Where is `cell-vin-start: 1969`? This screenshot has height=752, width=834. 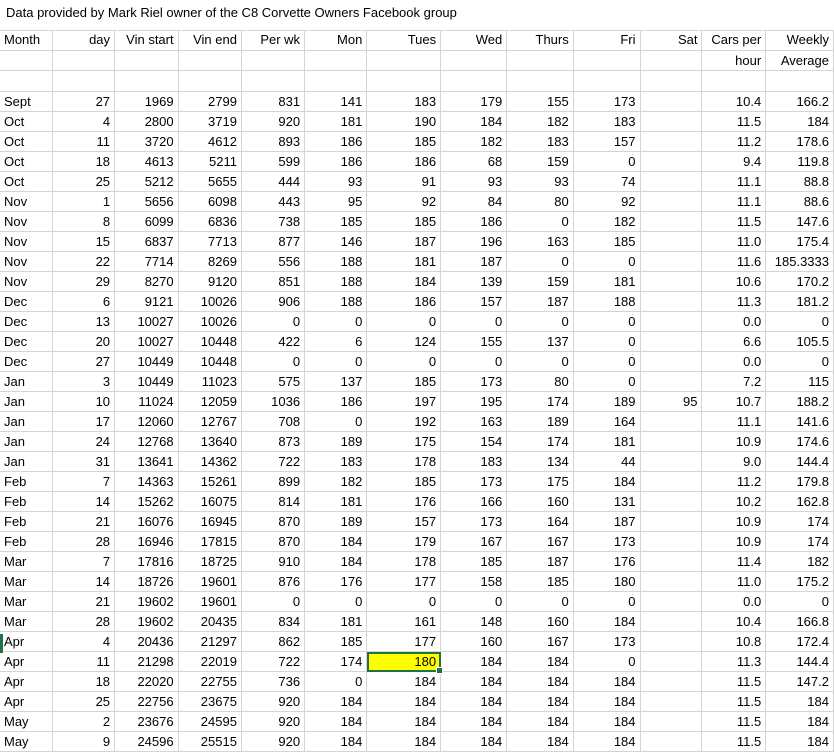 cell-vin-start: 1969 is located at coordinates (146, 101).